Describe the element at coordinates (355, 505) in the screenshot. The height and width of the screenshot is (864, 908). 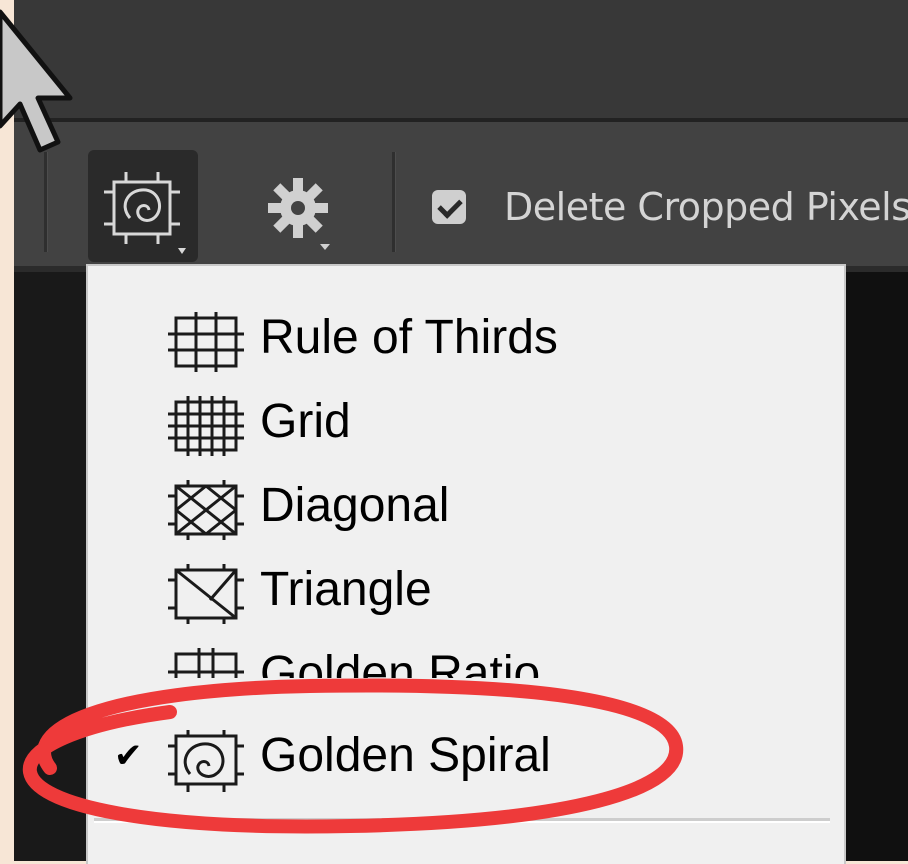
I see `menu-item-label: Diagonal` at that location.